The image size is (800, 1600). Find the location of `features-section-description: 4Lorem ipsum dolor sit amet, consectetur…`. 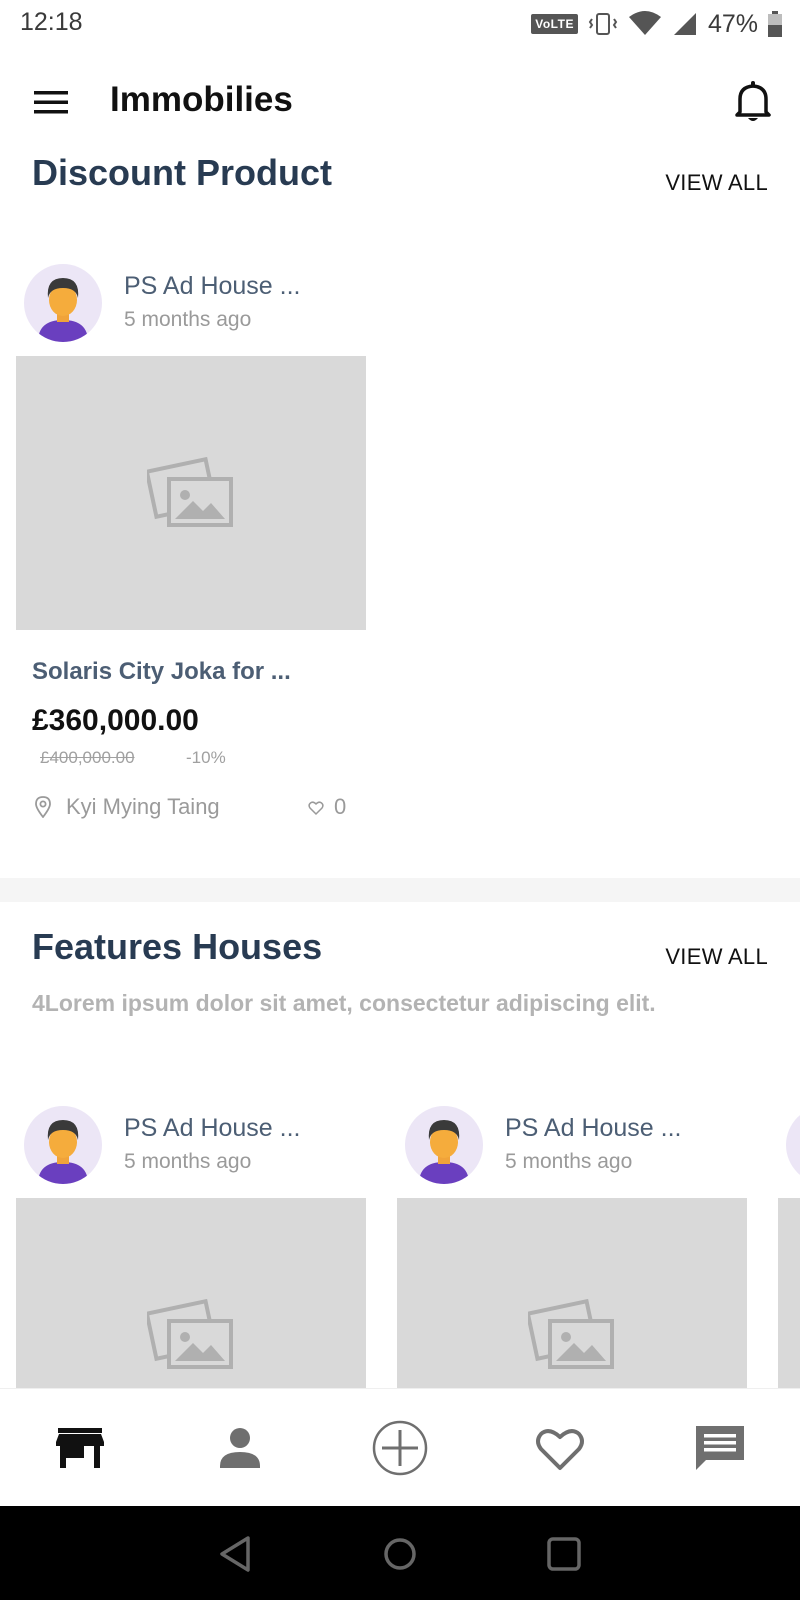

features-section-description: 4Lorem ipsum dolor sit amet, consectetur… is located at coordinates (344, 1003).